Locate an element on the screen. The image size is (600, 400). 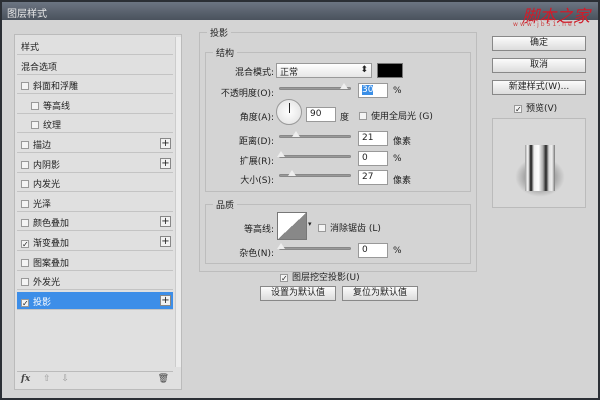
sidebar-item: 图案叠加 is located at coordinates (95, 262).